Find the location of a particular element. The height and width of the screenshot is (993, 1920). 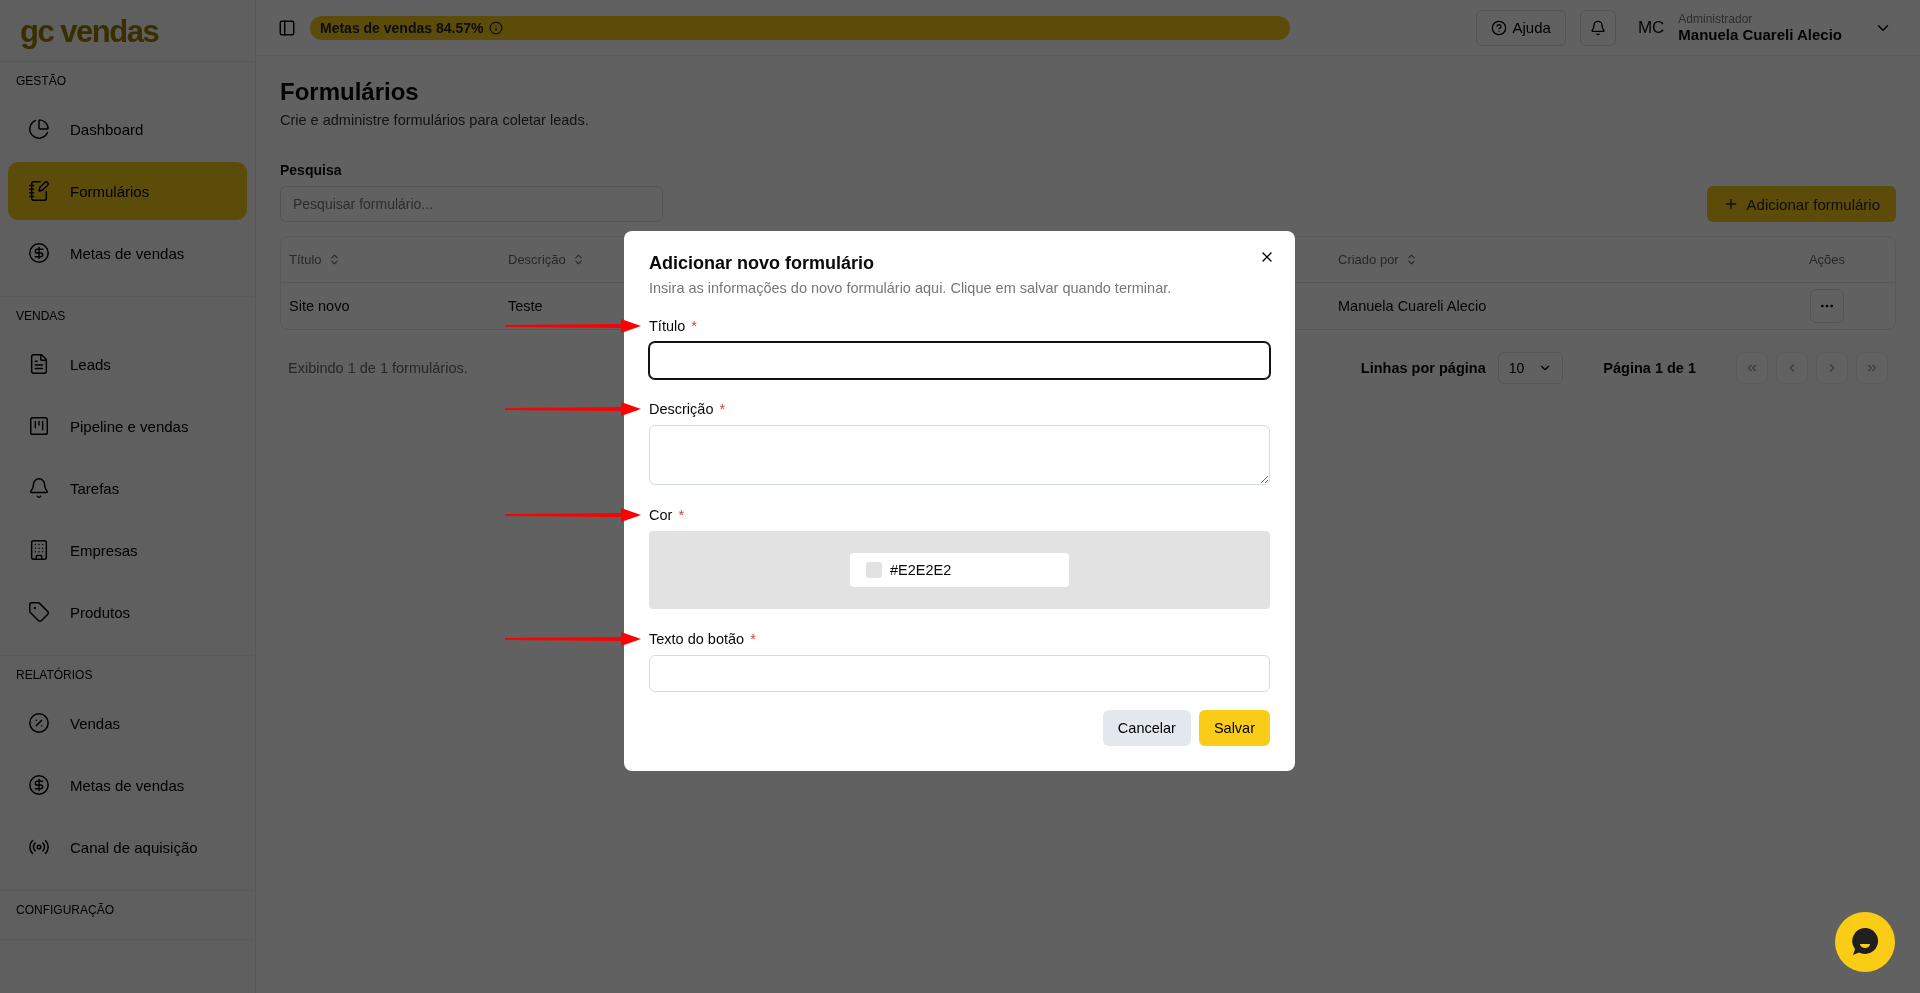

user-avatar: MC is located at coordinates (1651, 27).